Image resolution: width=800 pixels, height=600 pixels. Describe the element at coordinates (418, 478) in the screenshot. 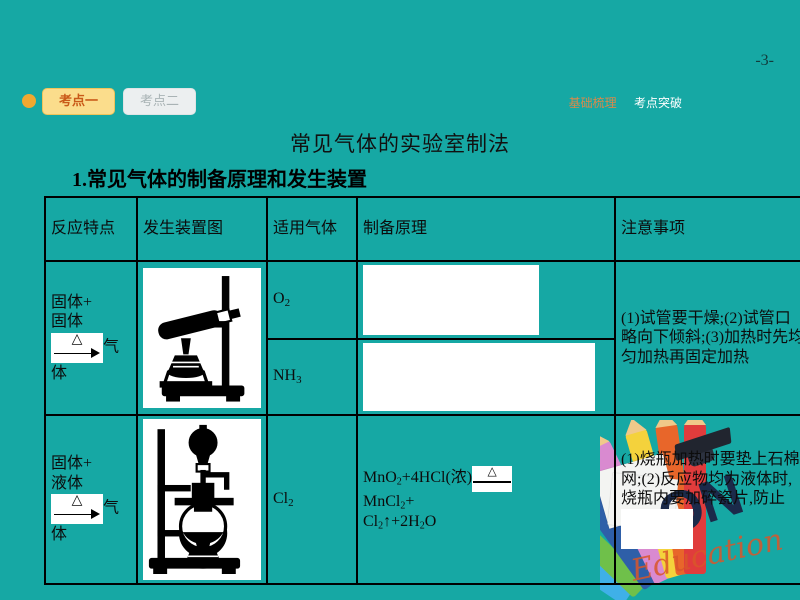

I see `equation-reactants: MnO2+4HCl(浓)` at that location.